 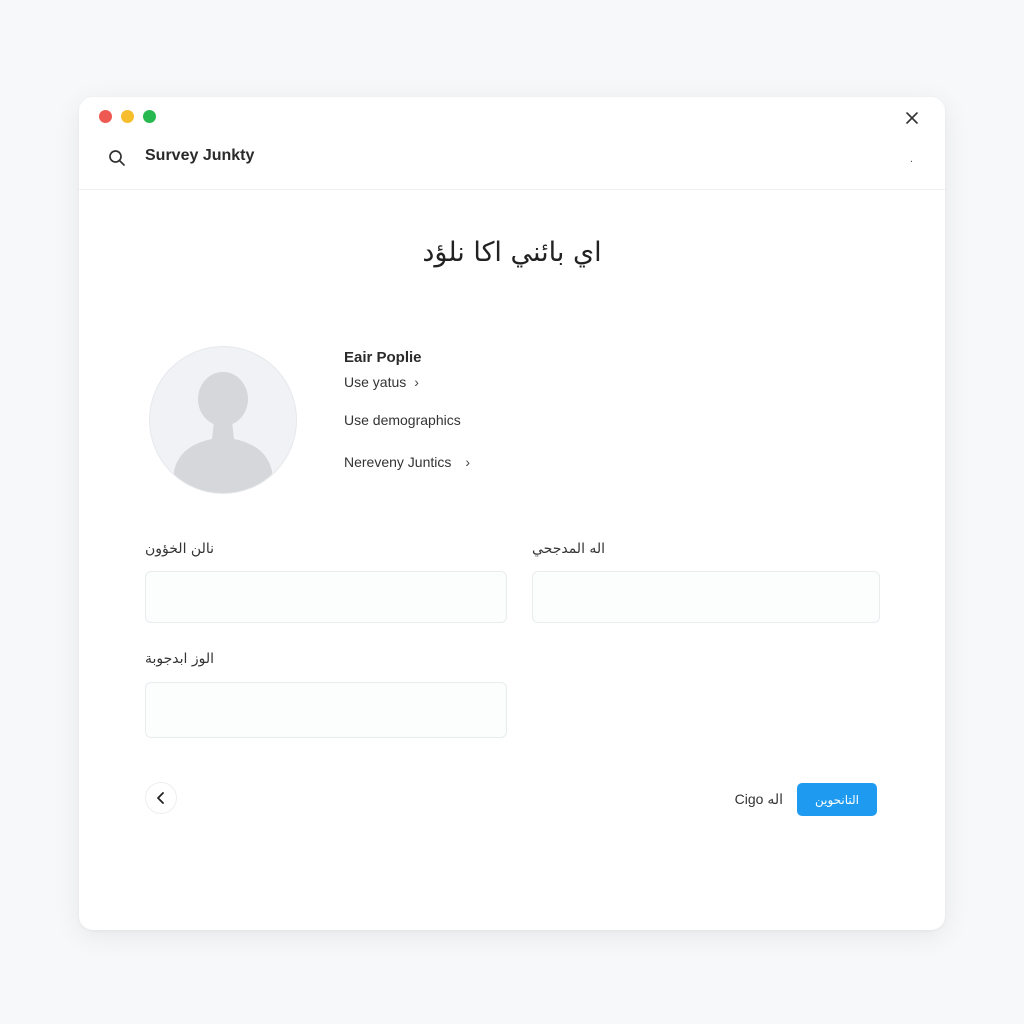 What do you see at coordinates (398, 462) in the screenshot?
I see `junctions-label: Nereveny Juntics` at bounding box center [398, 462].